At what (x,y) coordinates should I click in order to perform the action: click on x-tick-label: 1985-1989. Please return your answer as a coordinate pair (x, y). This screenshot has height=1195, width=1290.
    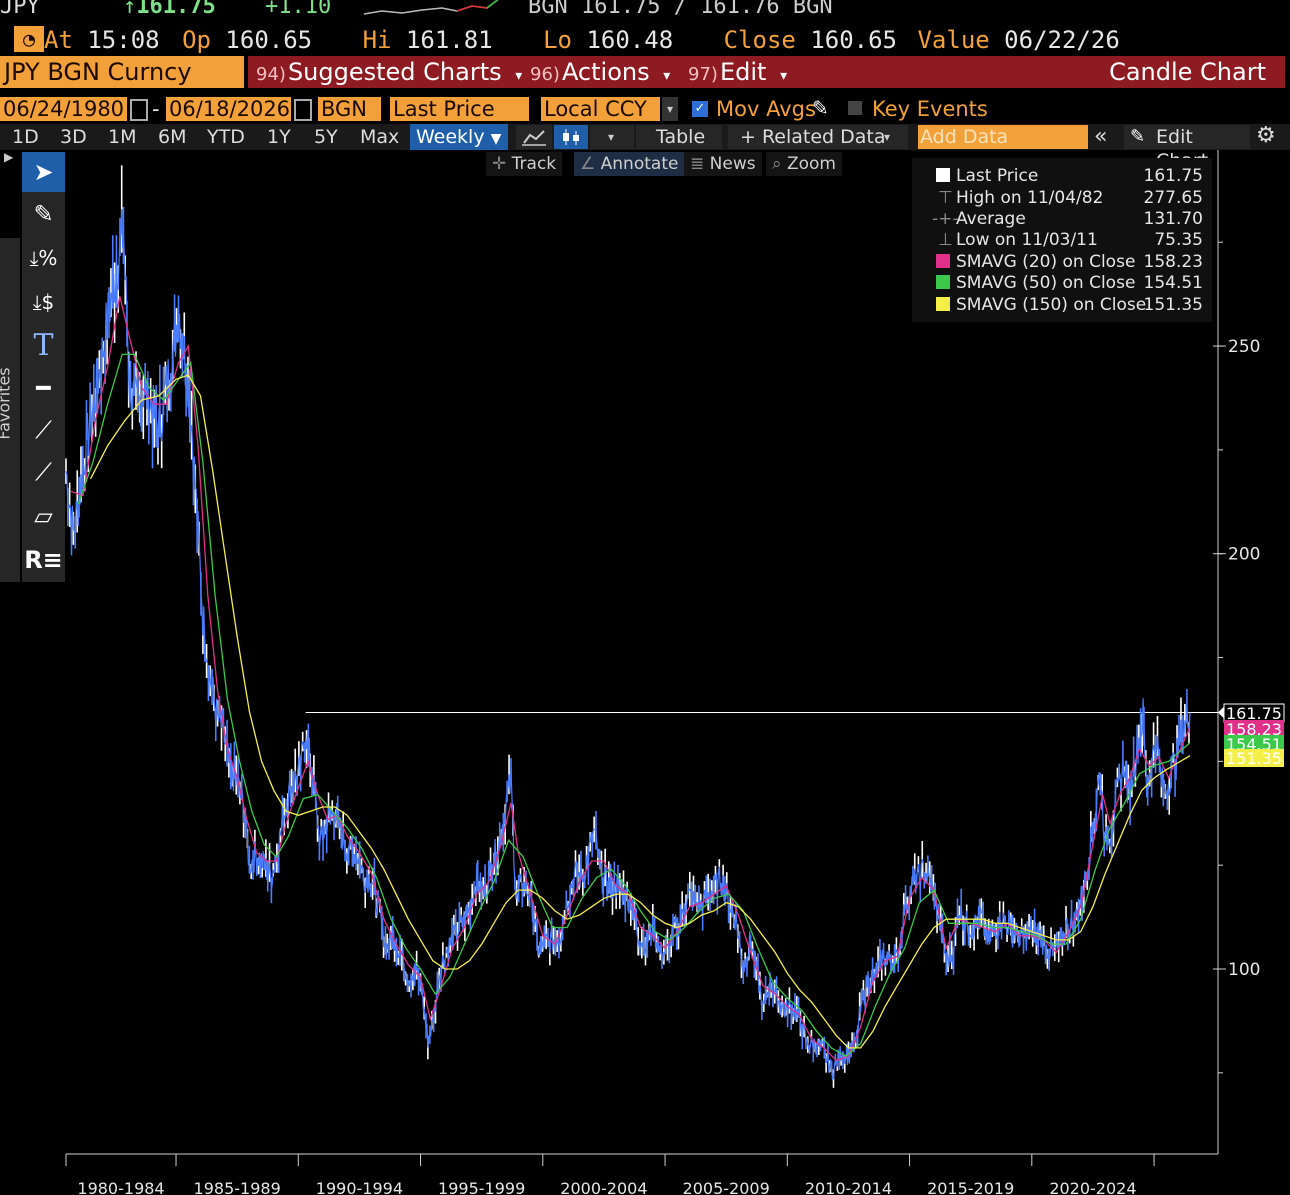
    Looking at the image, I should click on (237, 1187).